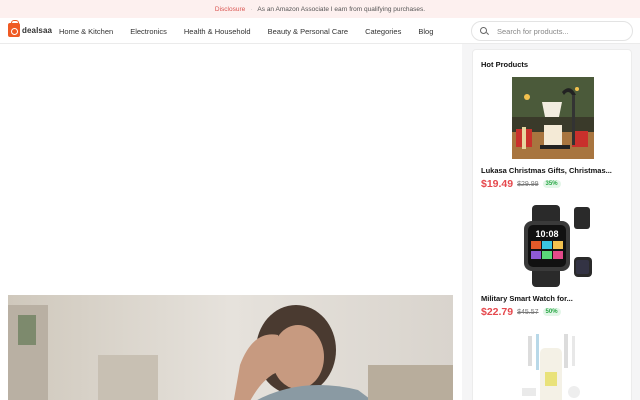 The image size is (640, 400). I want to click on product-price: $19.49, so click(497, 184).